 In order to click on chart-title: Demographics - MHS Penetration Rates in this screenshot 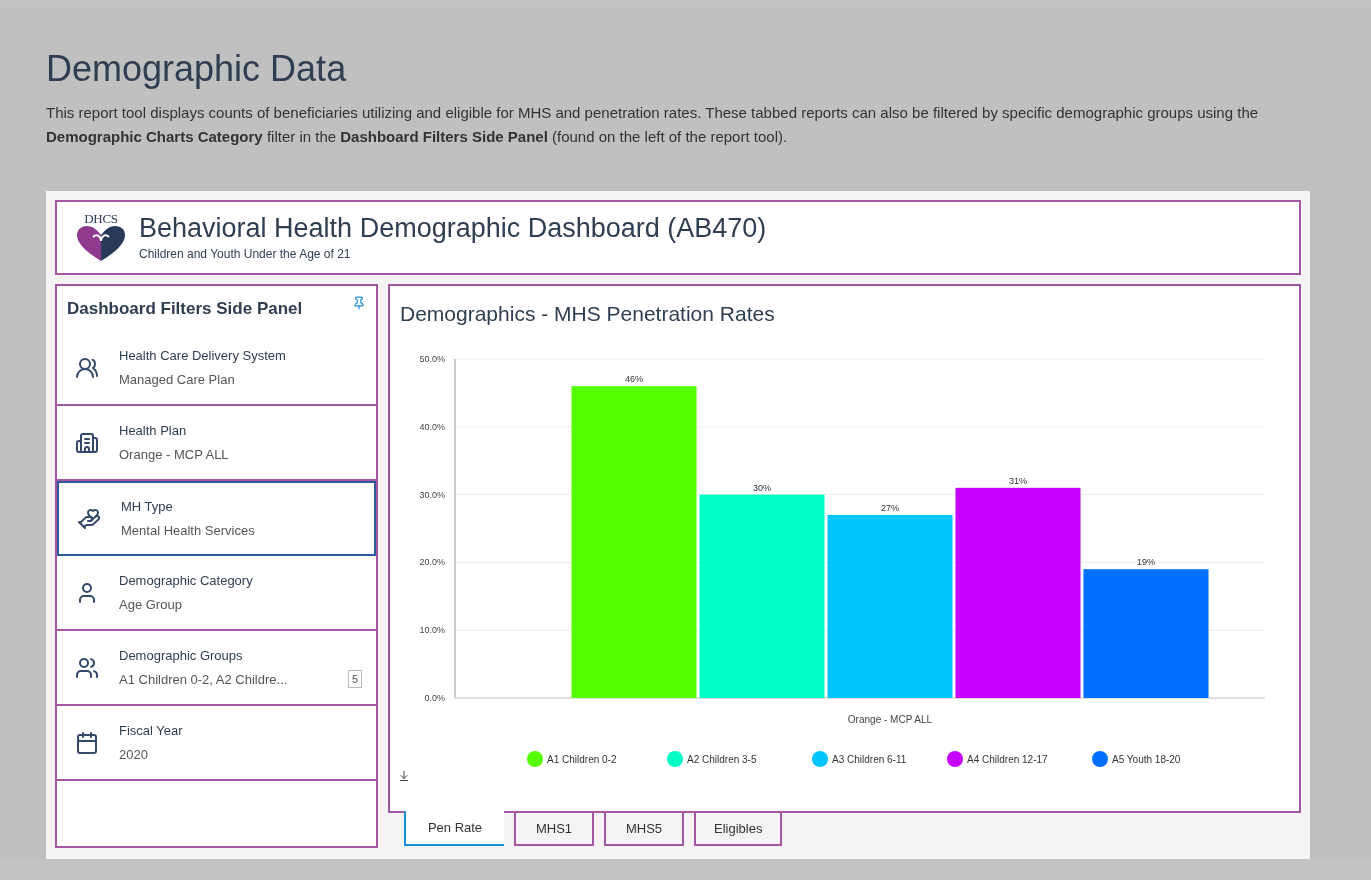, I will do `click(587, 314)`.